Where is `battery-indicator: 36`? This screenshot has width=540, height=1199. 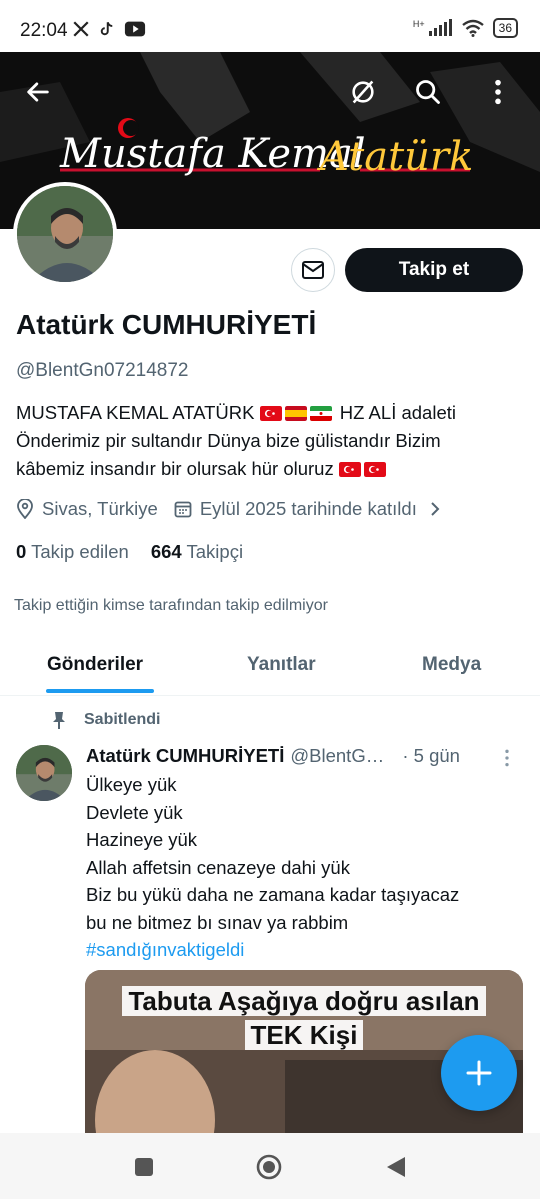
battery-indicator: 36 is located at coordinates (505, 28).